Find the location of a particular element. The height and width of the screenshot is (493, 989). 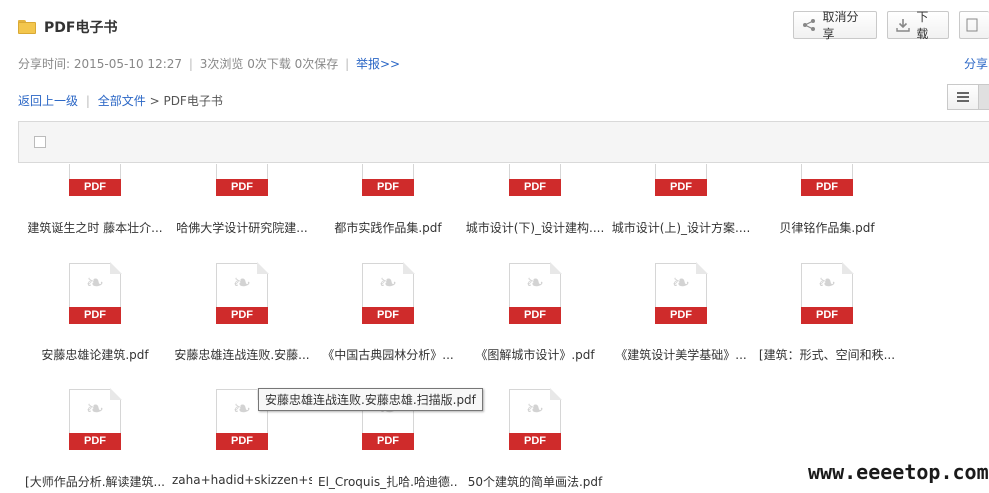

page-title: PDF电子书 is located at coordinates (81, 28).